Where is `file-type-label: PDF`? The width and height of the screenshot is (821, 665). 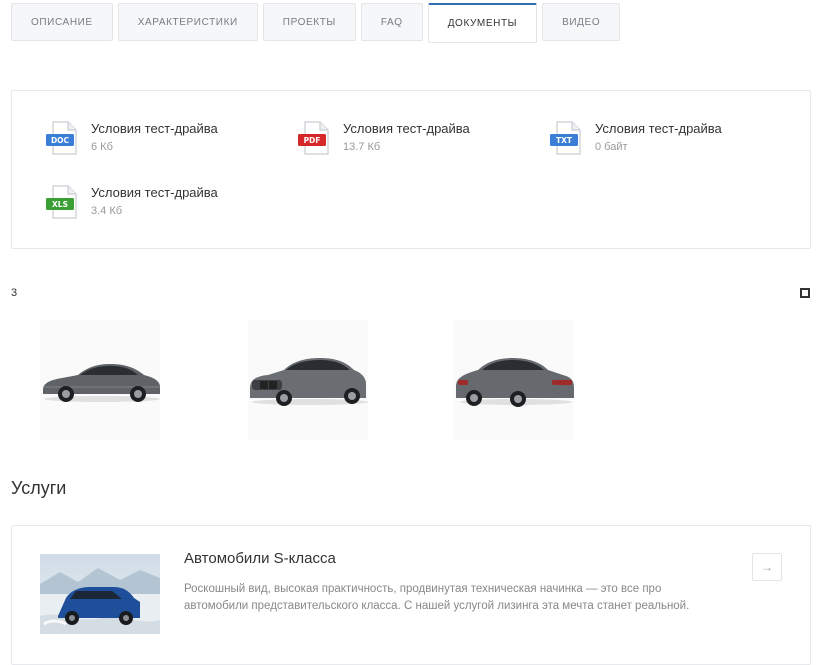 file-type-label: PDF is located at coordinates (312, 140).